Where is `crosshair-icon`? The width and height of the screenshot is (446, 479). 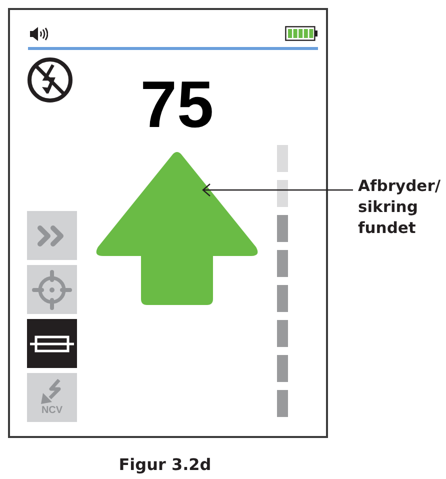
crosshair-icon is located at coordinates (52, 290).